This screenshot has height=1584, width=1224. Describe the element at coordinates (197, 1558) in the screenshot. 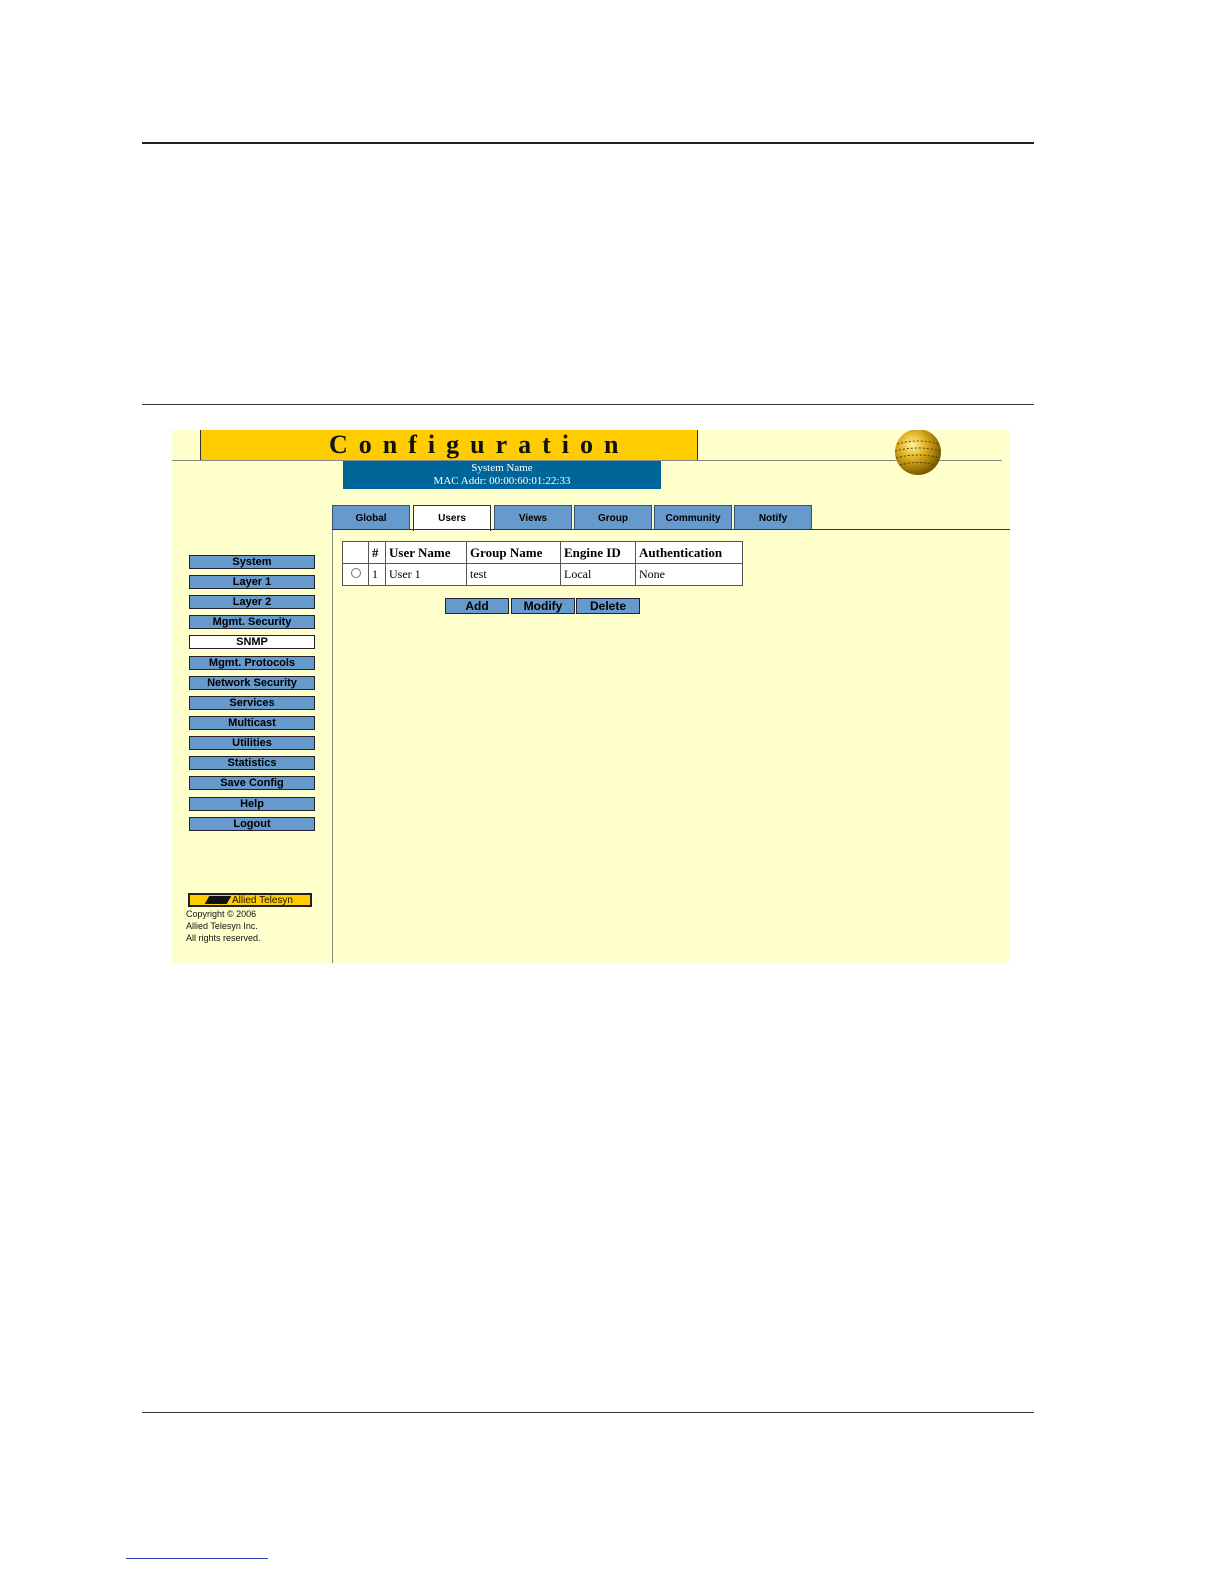

I see `footnote-rule` at that location.